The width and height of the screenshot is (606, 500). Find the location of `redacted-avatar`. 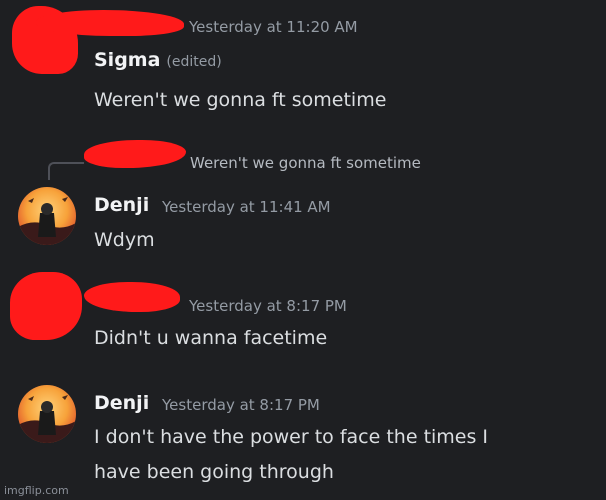

redacted-avatar is located at coordinates (46, 306).